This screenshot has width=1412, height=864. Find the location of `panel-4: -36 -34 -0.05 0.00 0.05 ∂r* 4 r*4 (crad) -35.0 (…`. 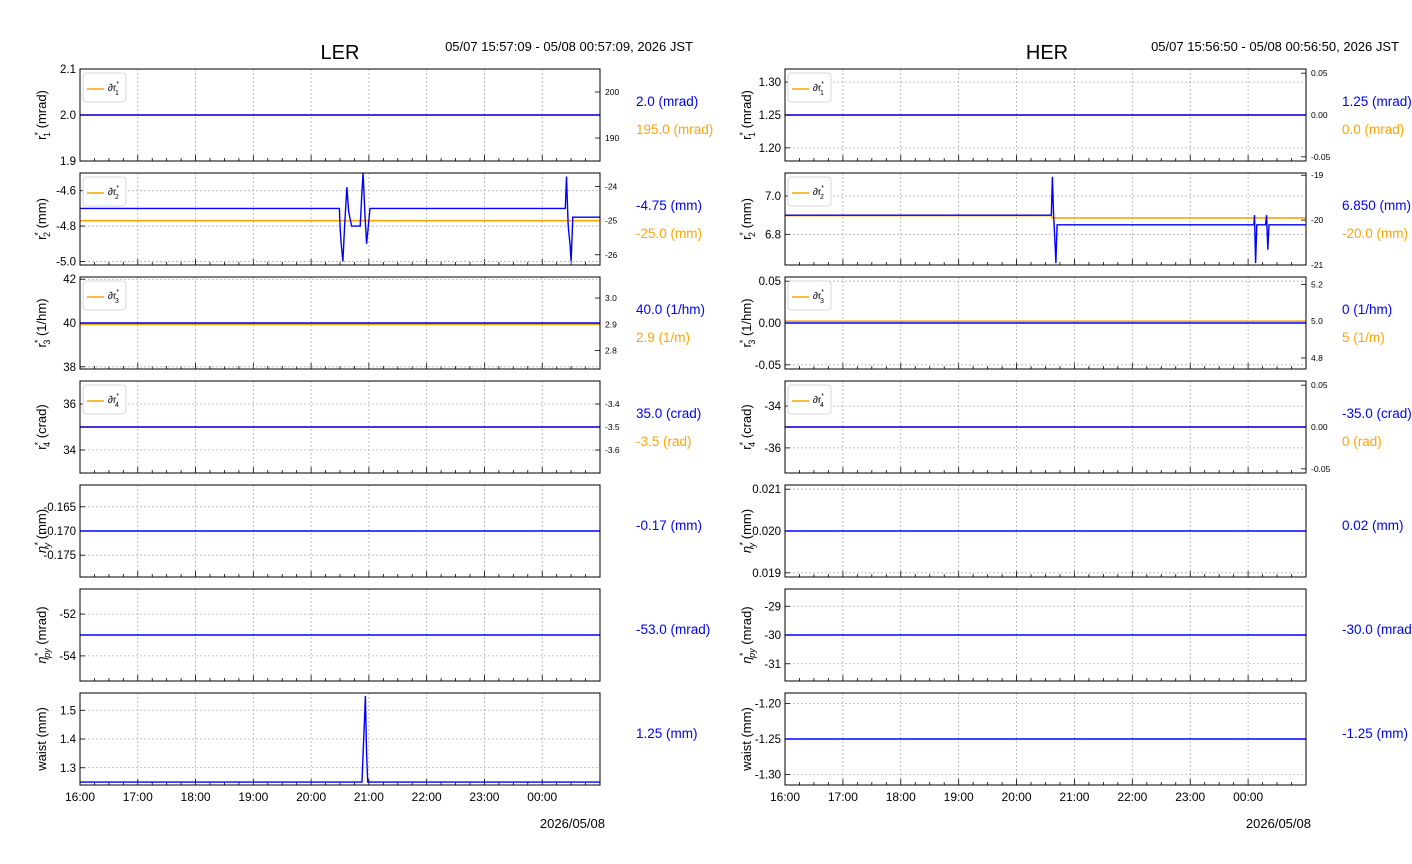

panel-4: -36 -34 -0.05 0.00 0.05 ∂r* 4 r*4 (crad) -35.0 (… is located at coordinates (1075, 427).